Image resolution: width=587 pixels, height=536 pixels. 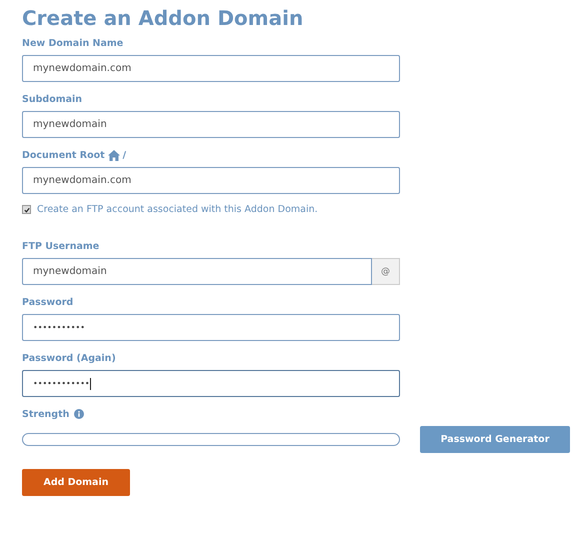 I want to click on add-domain-button: Add Domain, so click(x=76, y=482).